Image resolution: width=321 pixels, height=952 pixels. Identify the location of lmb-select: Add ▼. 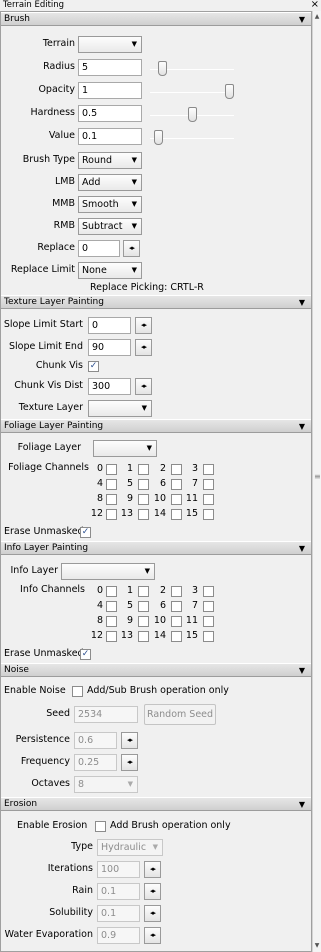
(110, 182).